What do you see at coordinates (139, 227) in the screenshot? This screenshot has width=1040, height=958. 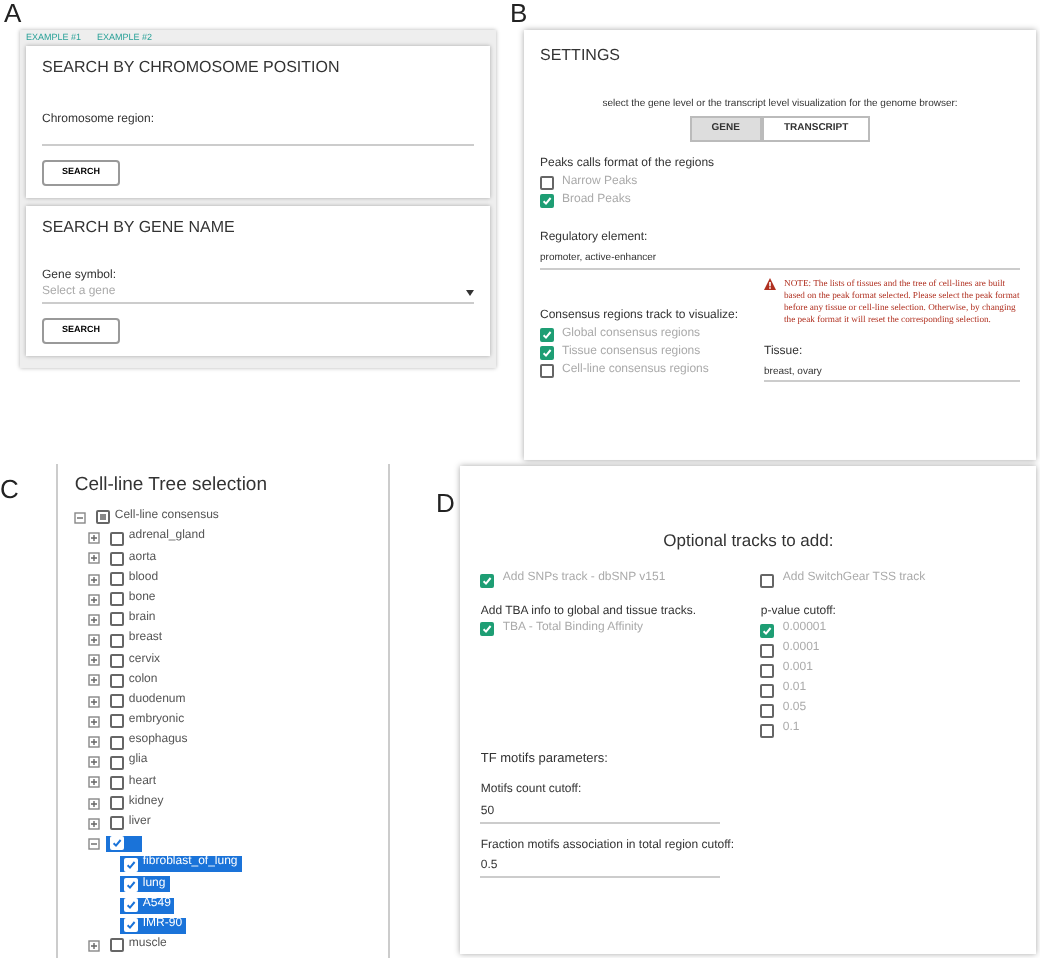 I see `card-title: SEARCH BY GENE NAME` at bounding box center [139, 227].